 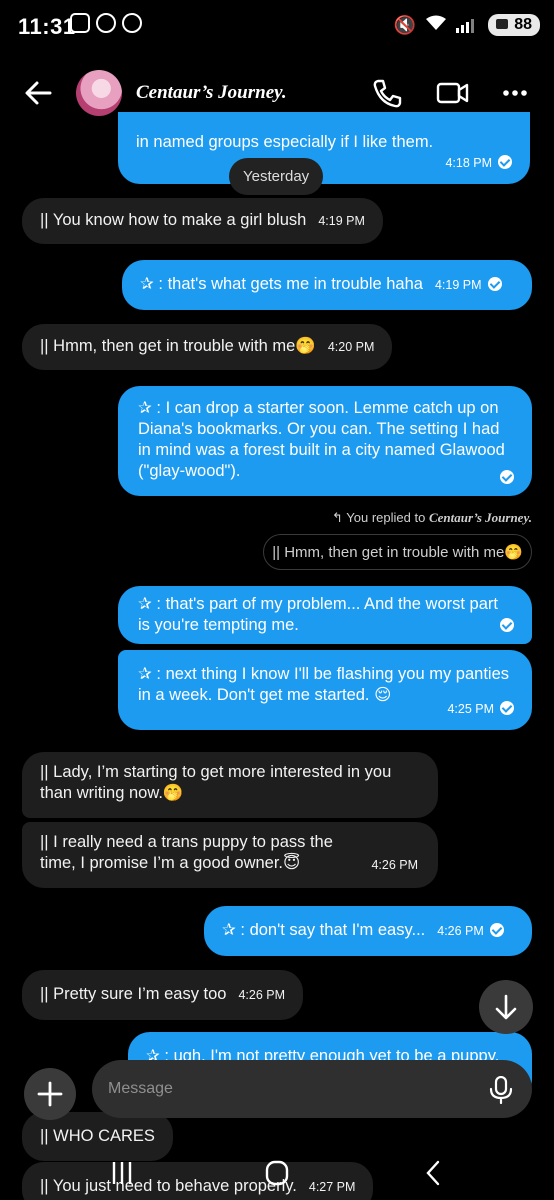 What do you see at coordinates (39, 93) in the screenshot?
I see `back-arrow-icon` at bounding box center [39, 93].